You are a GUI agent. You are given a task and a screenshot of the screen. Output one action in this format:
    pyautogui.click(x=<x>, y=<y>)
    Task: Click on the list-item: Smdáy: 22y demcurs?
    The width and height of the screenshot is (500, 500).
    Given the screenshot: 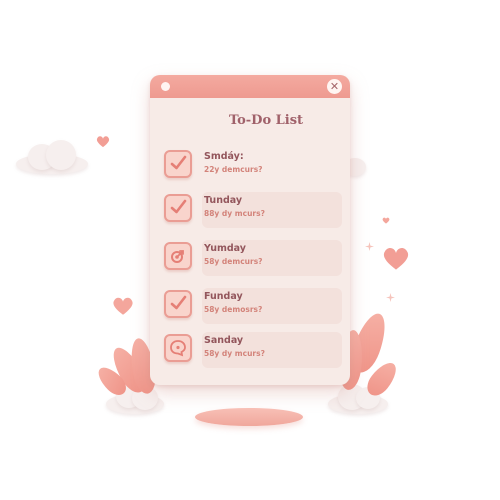 What is the action you would take?
    pyautogui.click(x=247, y=166)
    